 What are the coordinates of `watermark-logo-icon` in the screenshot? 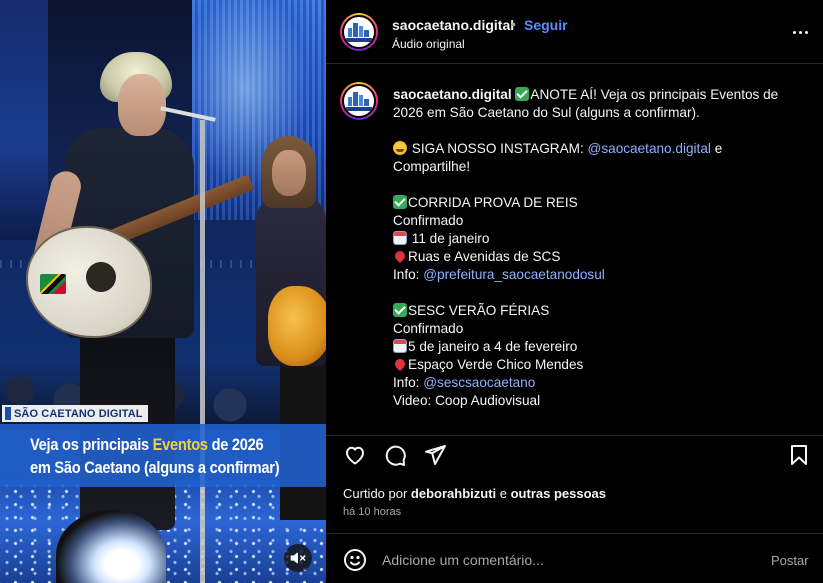 It's located at (8, 413).